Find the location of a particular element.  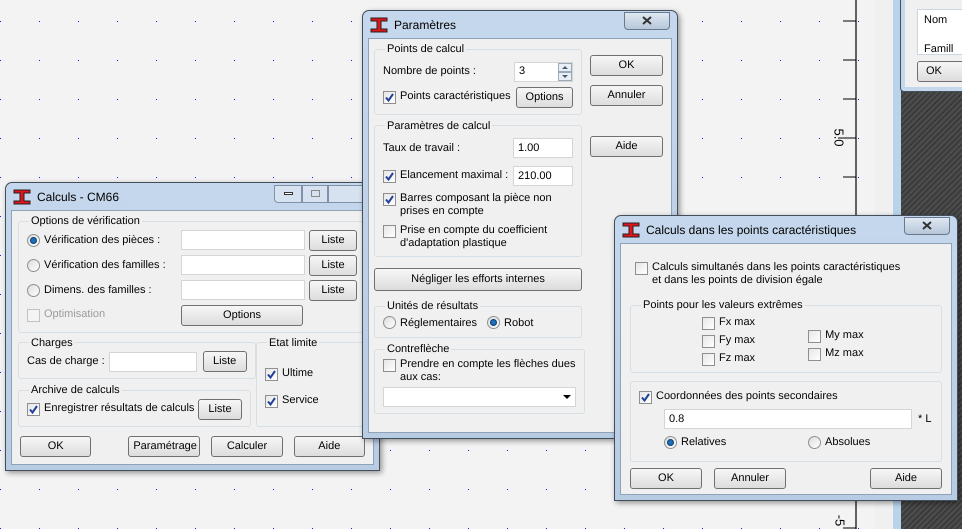

dialog-button: Négliger les efforts internes is located at coordinates (478, 279).